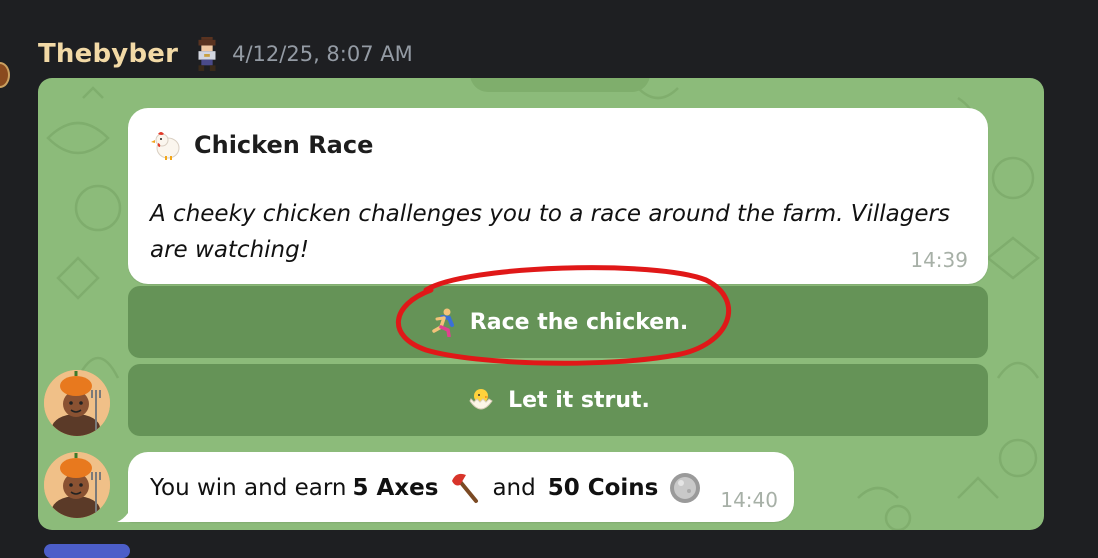 Image resolution: width=1098 pixels, height=558 pixels. I want to click on strut-button-label: Let it strut., so click(579, 400).